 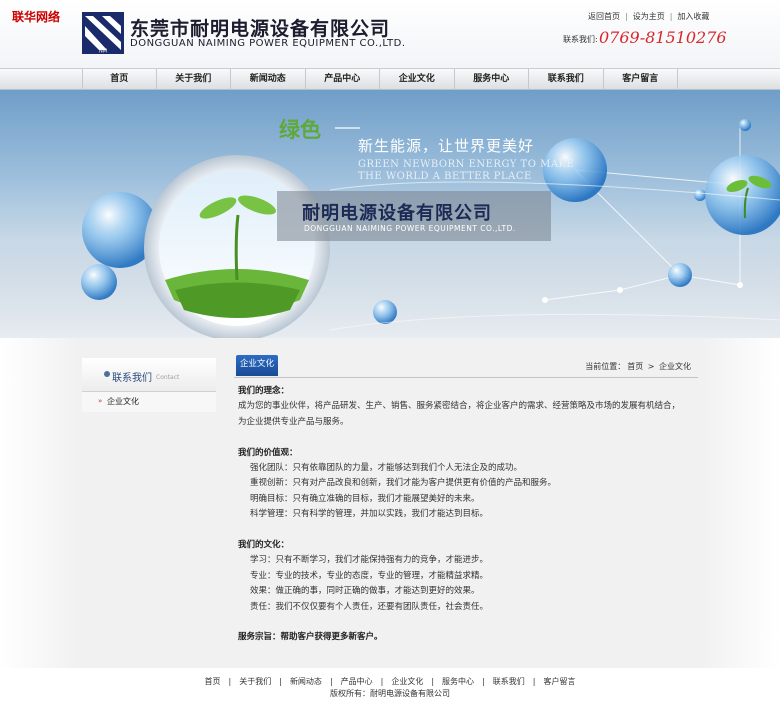 I want to click on top-links: 返回首页 | 设为主页 | 加入收藏, so click(x=649, y=16).